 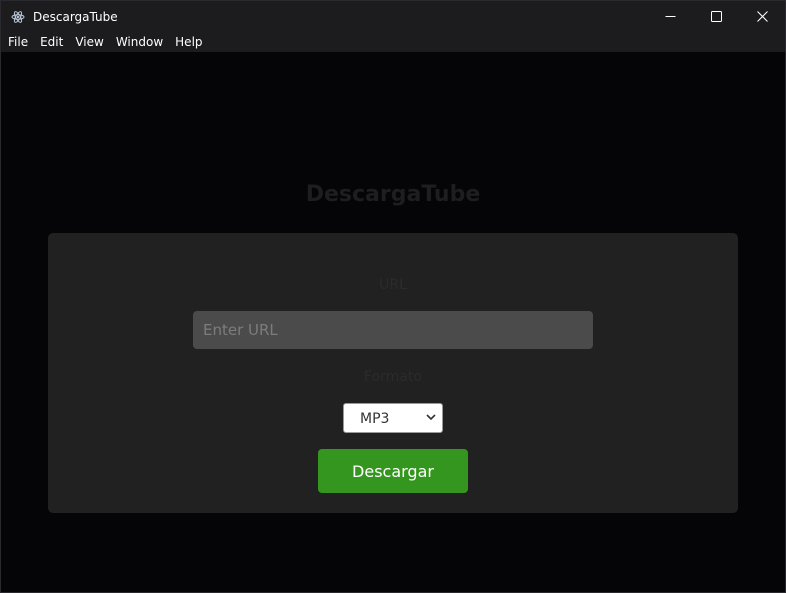 What do you see at coordinates (393, 16) in the screenshot?
I see `title-bar: DescargaTube` at bounding box center [393, 16].